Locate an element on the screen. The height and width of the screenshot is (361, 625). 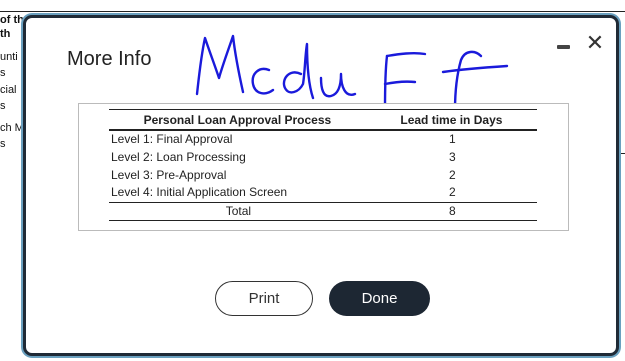
background-rule is located at coordinates (312, 11).